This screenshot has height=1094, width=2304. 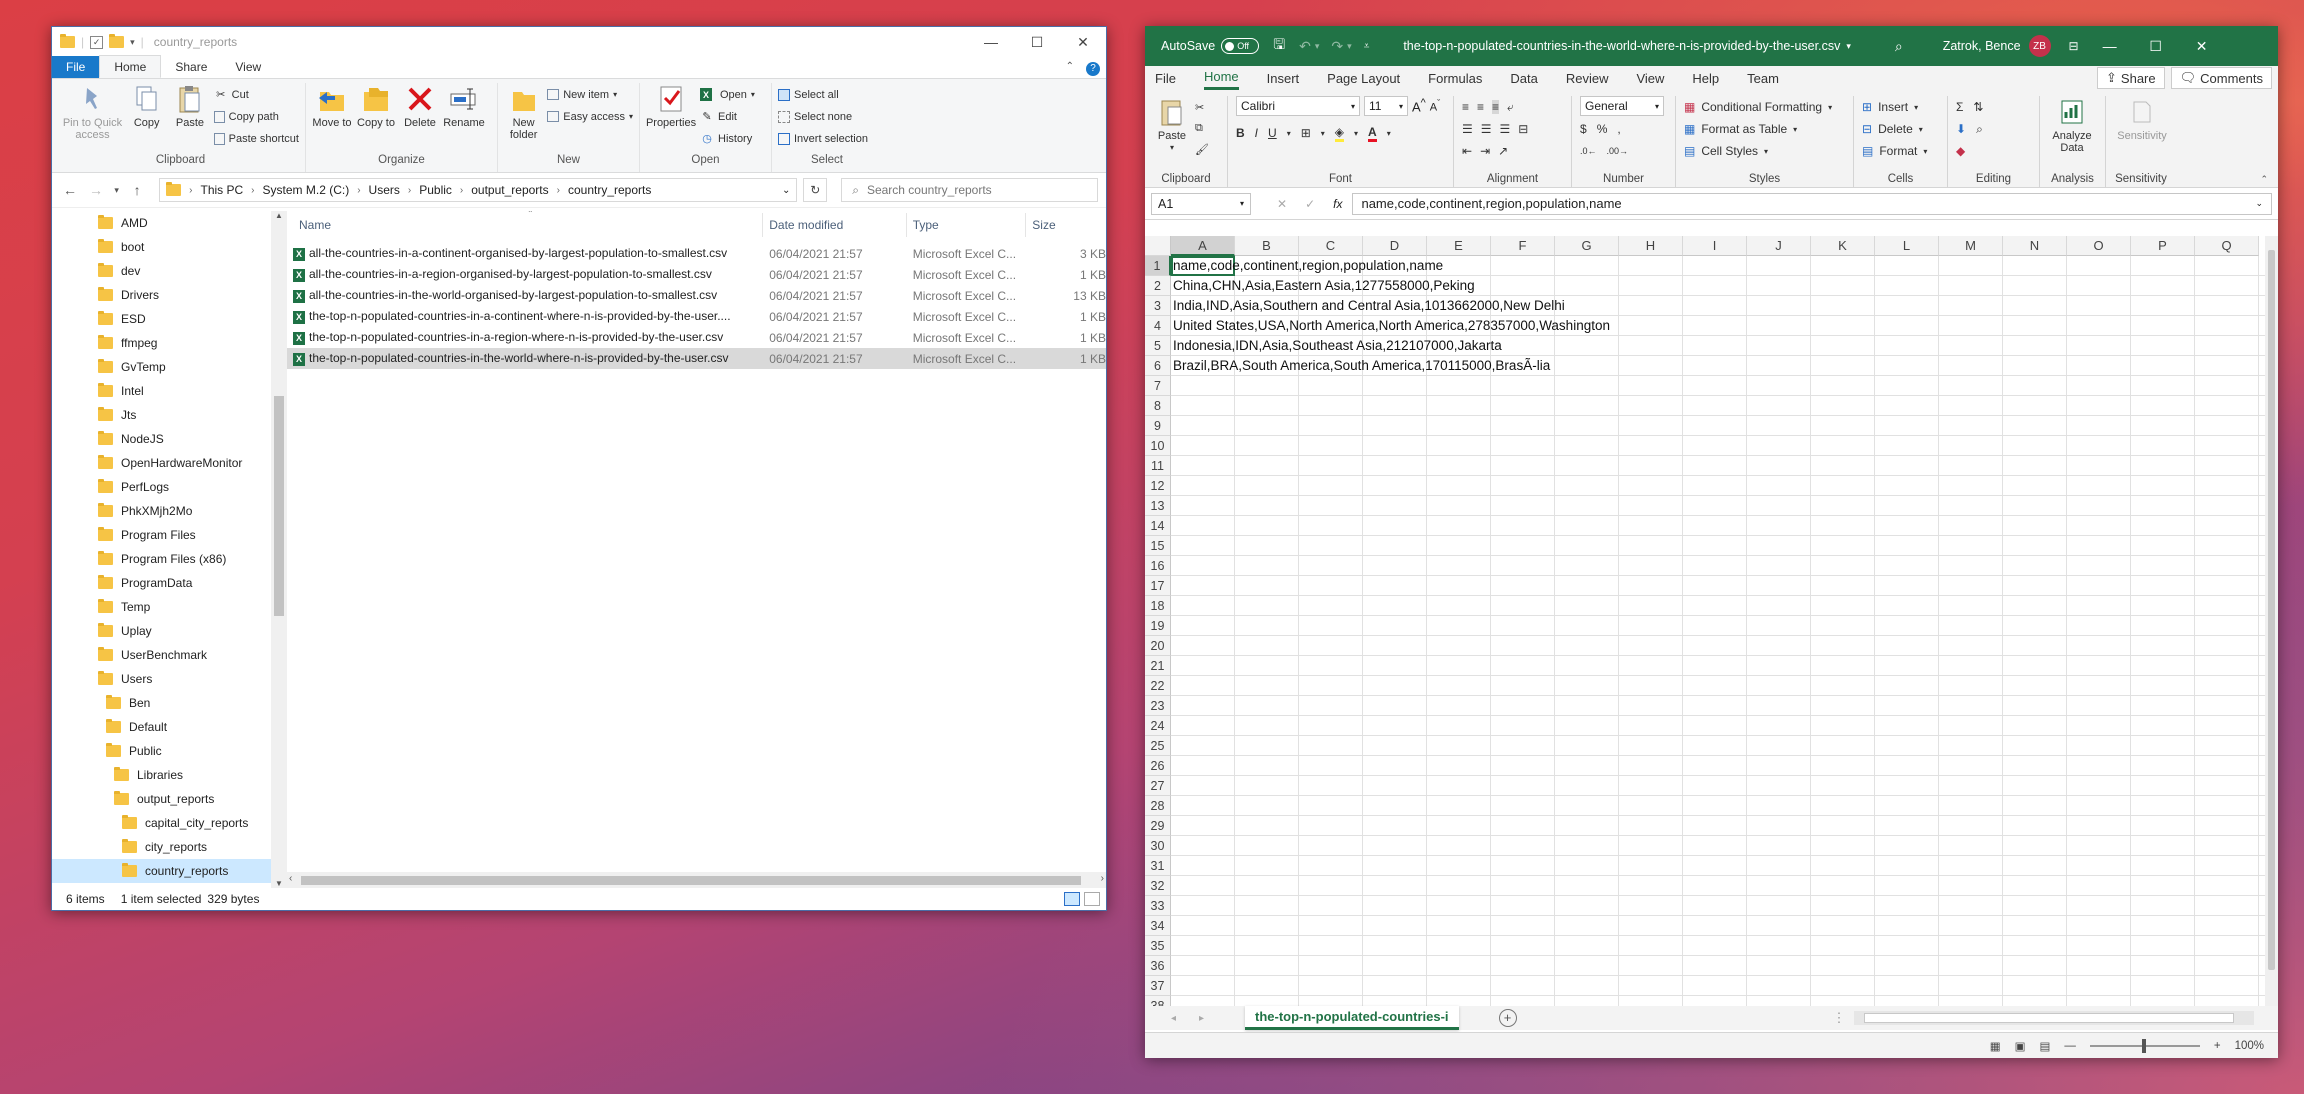 I want to click on tab-page-layout: Page Layout, so click(x=1363, y=78).